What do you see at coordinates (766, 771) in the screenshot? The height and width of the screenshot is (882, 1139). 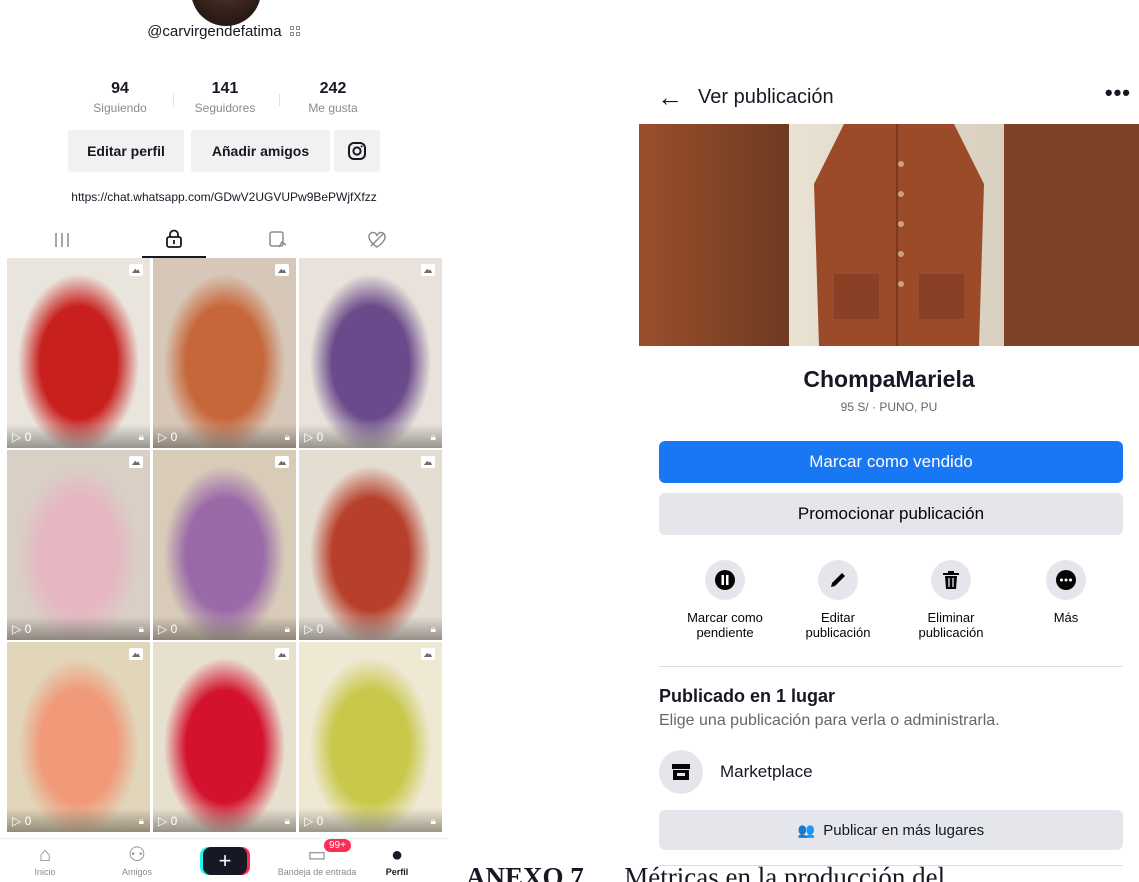 I see `marketplace-label: Marketplace` at bounding box center [766, 771].